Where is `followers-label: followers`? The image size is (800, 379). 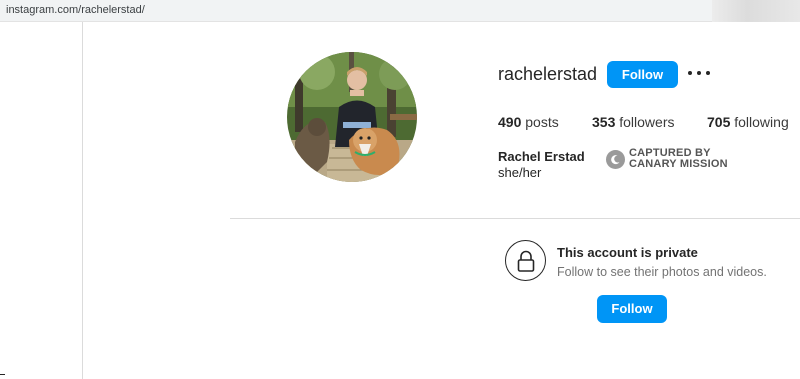
followers-label: followers is located at coordinates (647, 122).